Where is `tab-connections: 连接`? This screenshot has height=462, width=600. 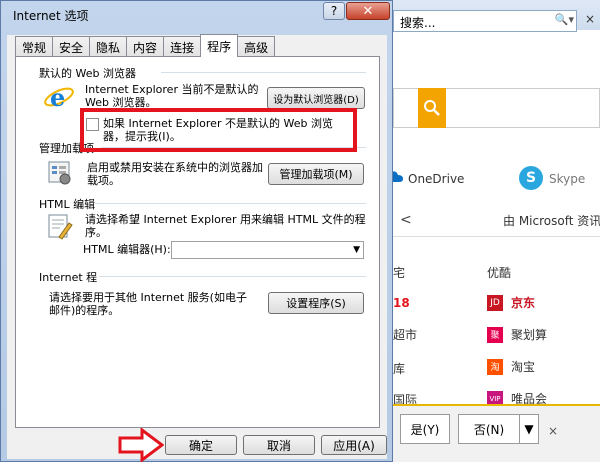
tab-connections: 连接 is located at coordinates (182, 46).